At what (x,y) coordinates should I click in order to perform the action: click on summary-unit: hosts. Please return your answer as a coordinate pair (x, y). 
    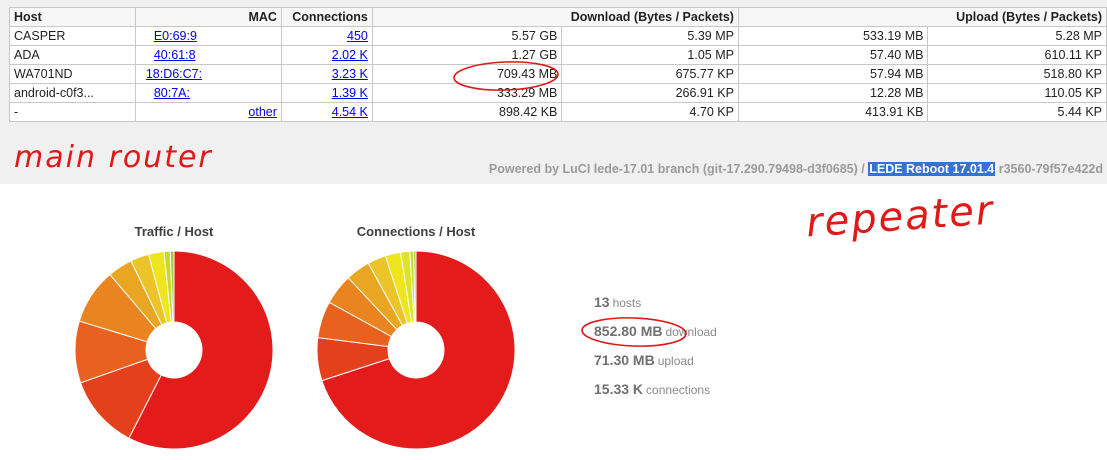
    Looking at the image, I should click on (627, 303).